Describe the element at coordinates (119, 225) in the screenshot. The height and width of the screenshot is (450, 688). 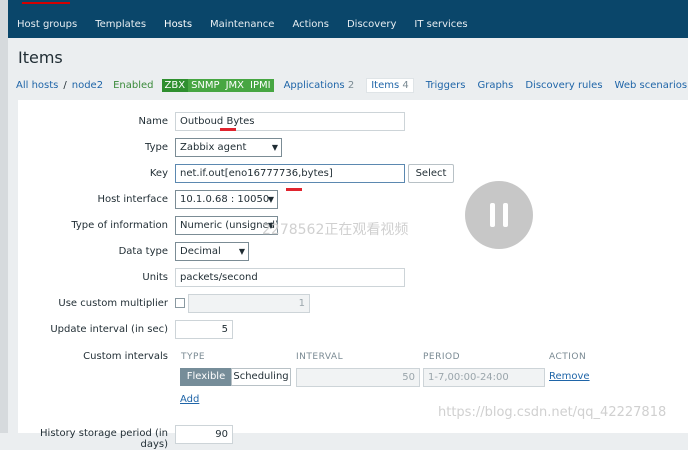
I see `type-info-label: Type of information` at that location.